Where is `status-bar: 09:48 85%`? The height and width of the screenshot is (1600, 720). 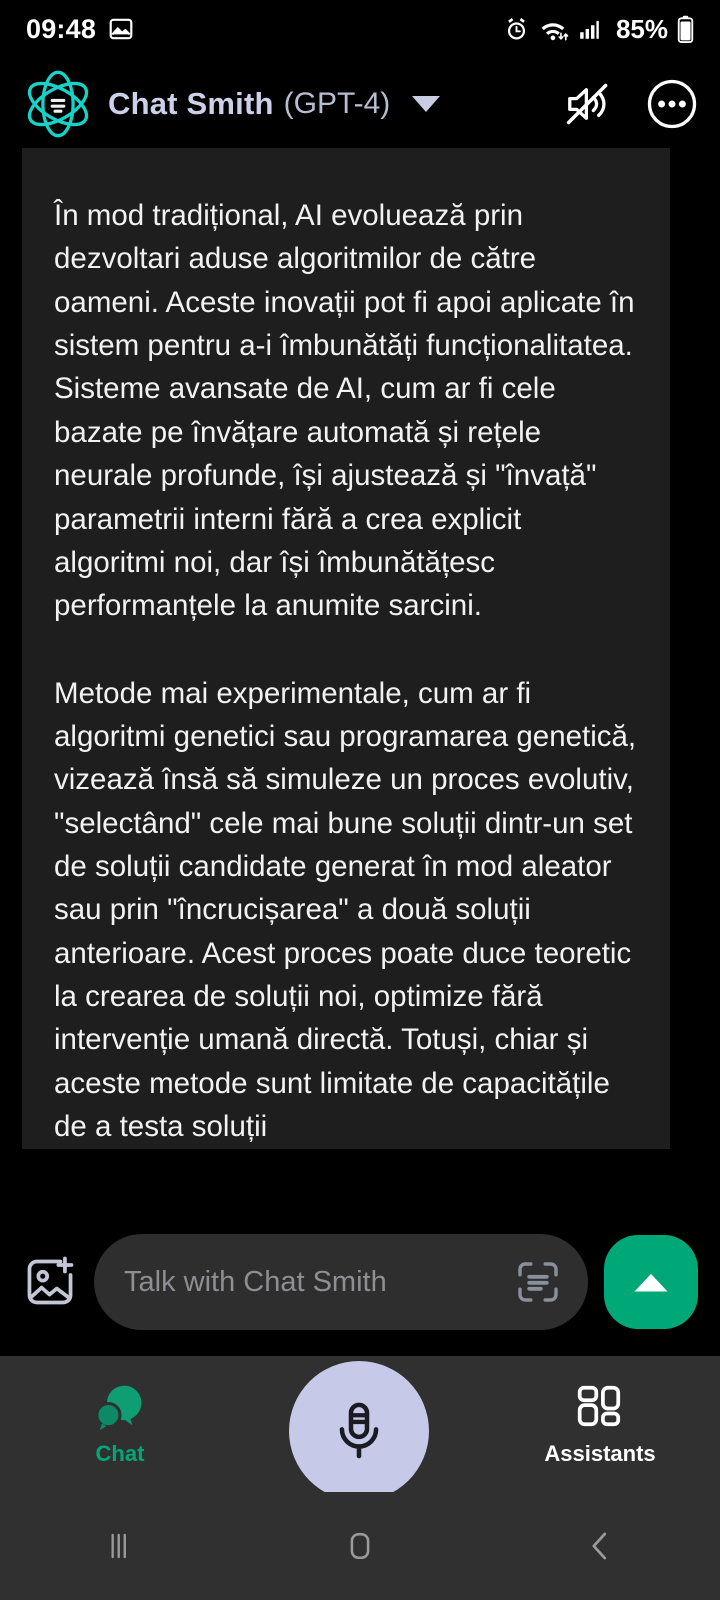
status-bar: 09:48 85% is located at coordinates (360, 29).